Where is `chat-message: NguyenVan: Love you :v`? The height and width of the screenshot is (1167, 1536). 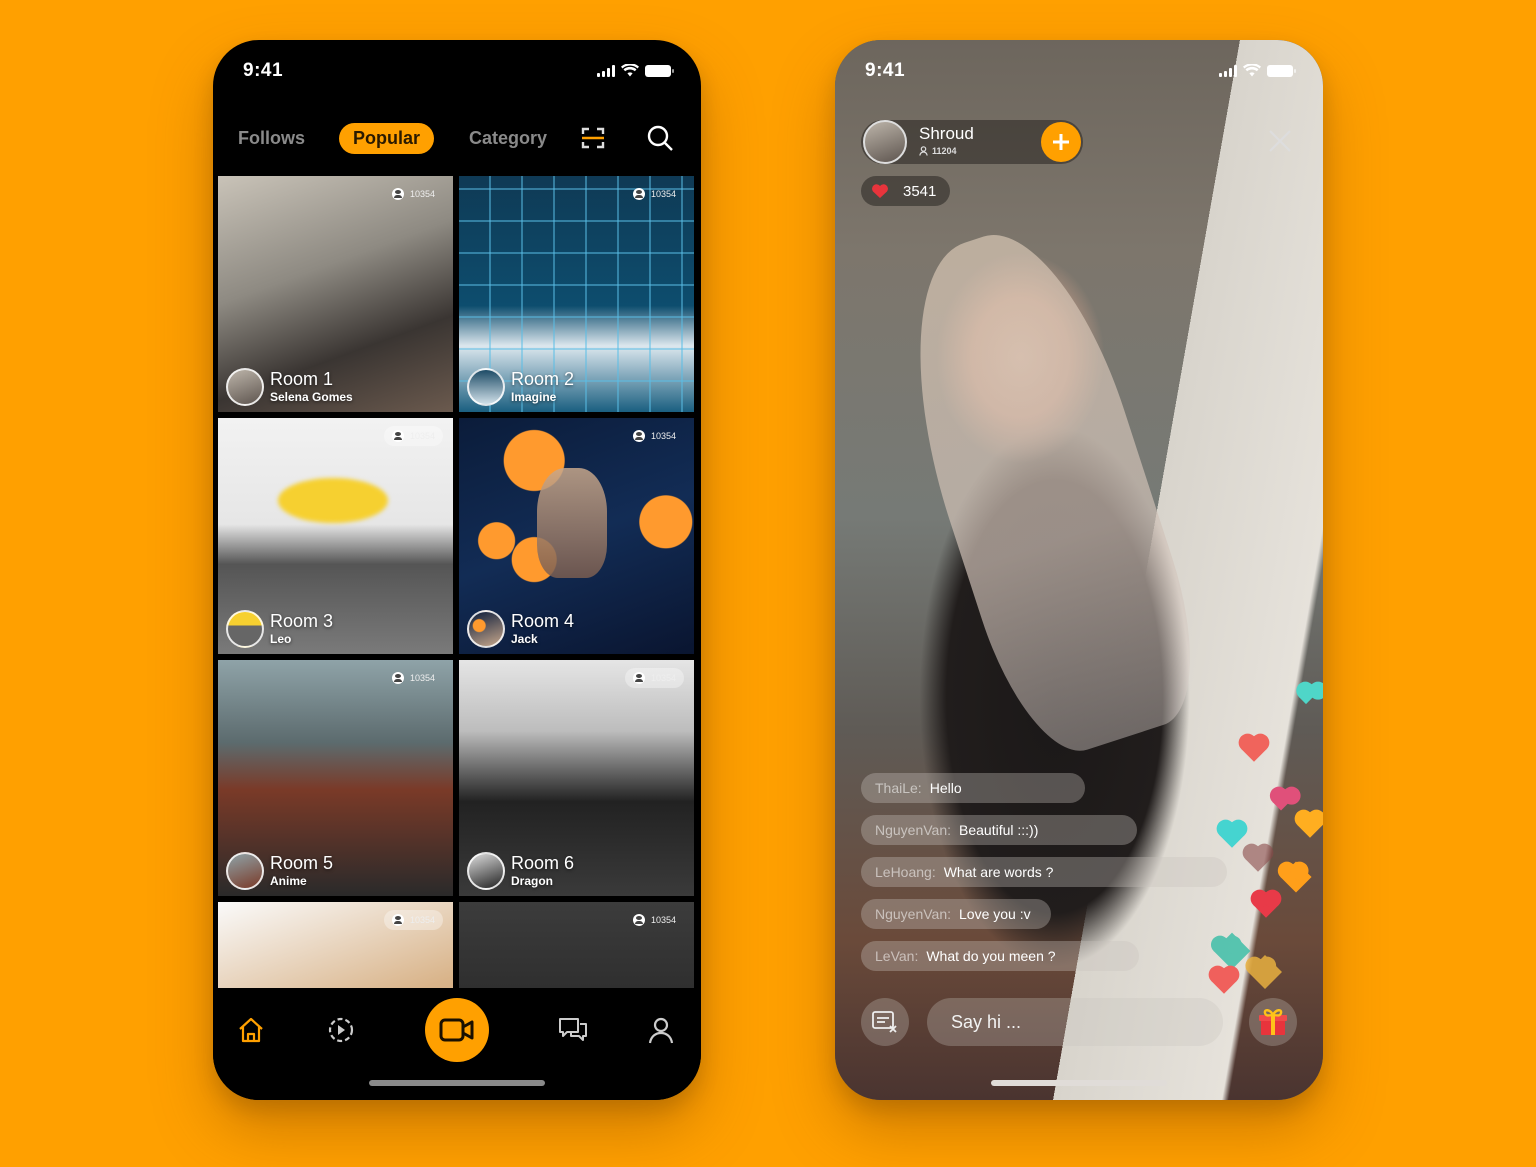 chat-message: NguyenVan: Love you :v is located at coordinates (956, 914).